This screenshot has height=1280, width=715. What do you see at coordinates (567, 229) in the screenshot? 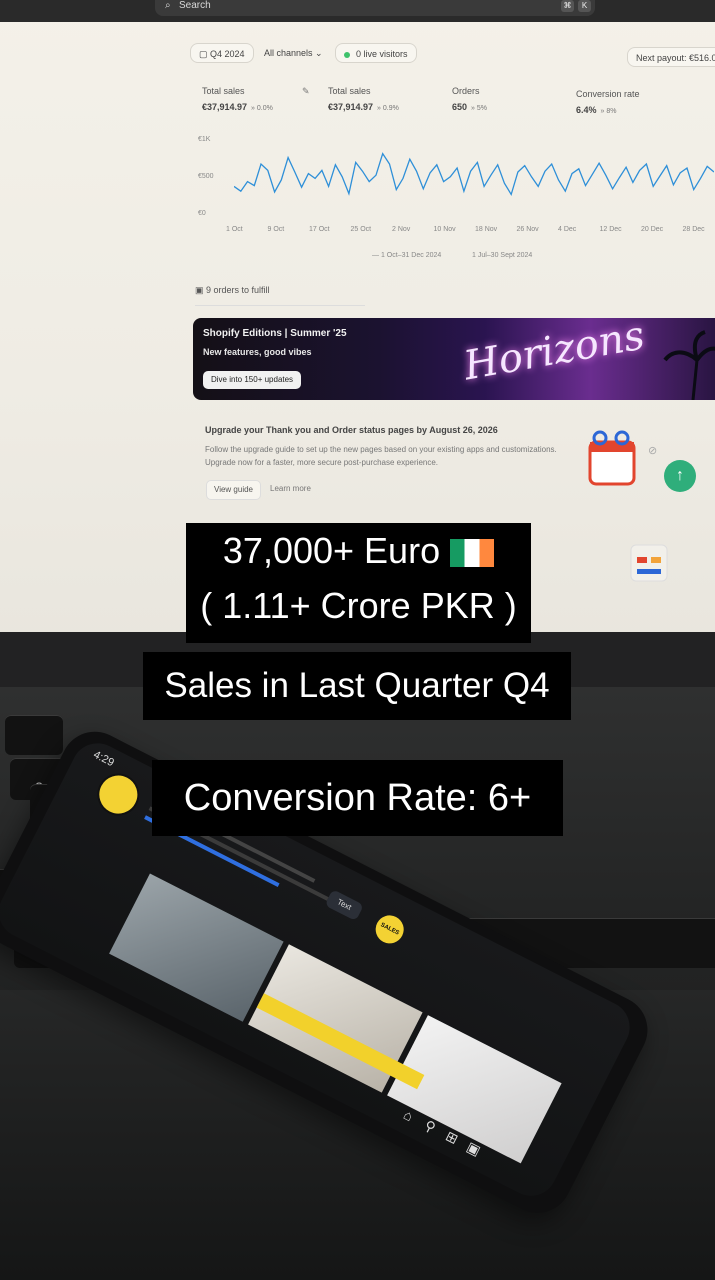
I see `x-tick-label: 4 Dec` at bounding box center [567, 229].